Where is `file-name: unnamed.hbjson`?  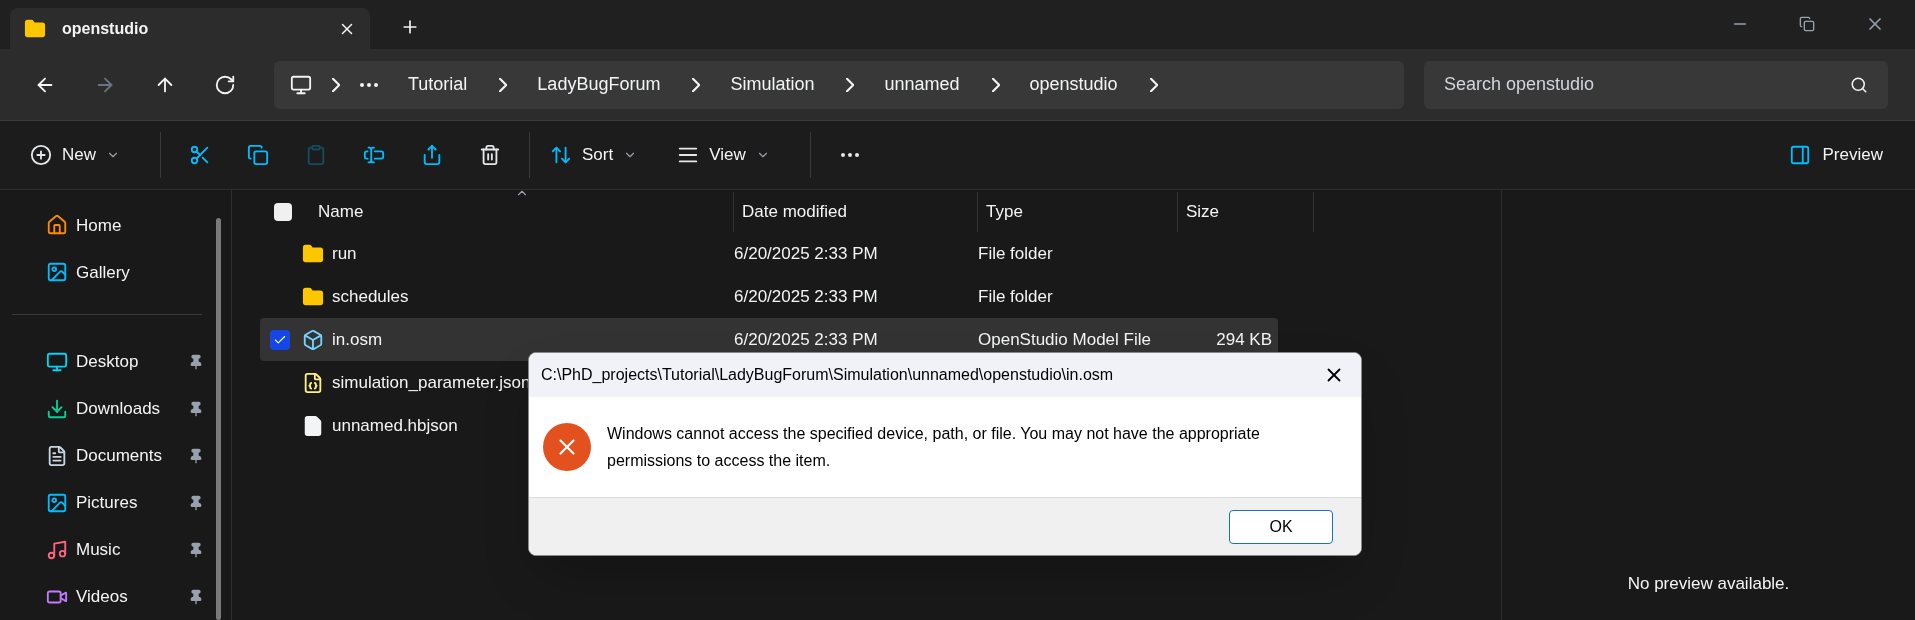
file-name: unnamed.hbjson is located at coordinates (395, 425).